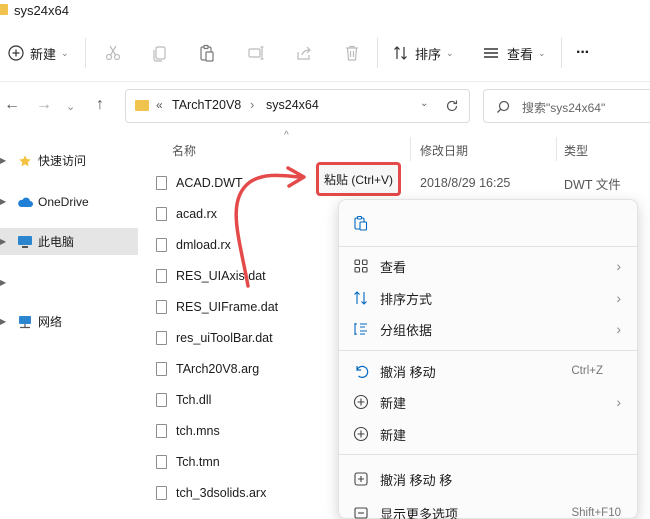  I want to click on cut-icon, so click(113, 53).